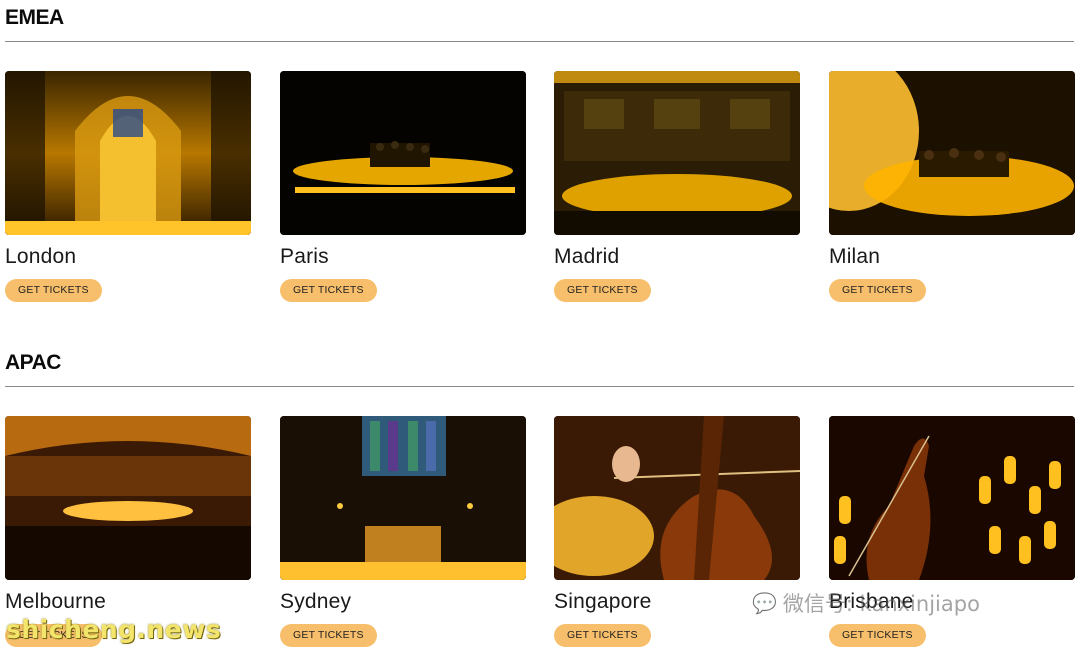  Describe the element at coordinates (34, 17) in the screenshot. I see `section-title-emea: EMEA` at that location.